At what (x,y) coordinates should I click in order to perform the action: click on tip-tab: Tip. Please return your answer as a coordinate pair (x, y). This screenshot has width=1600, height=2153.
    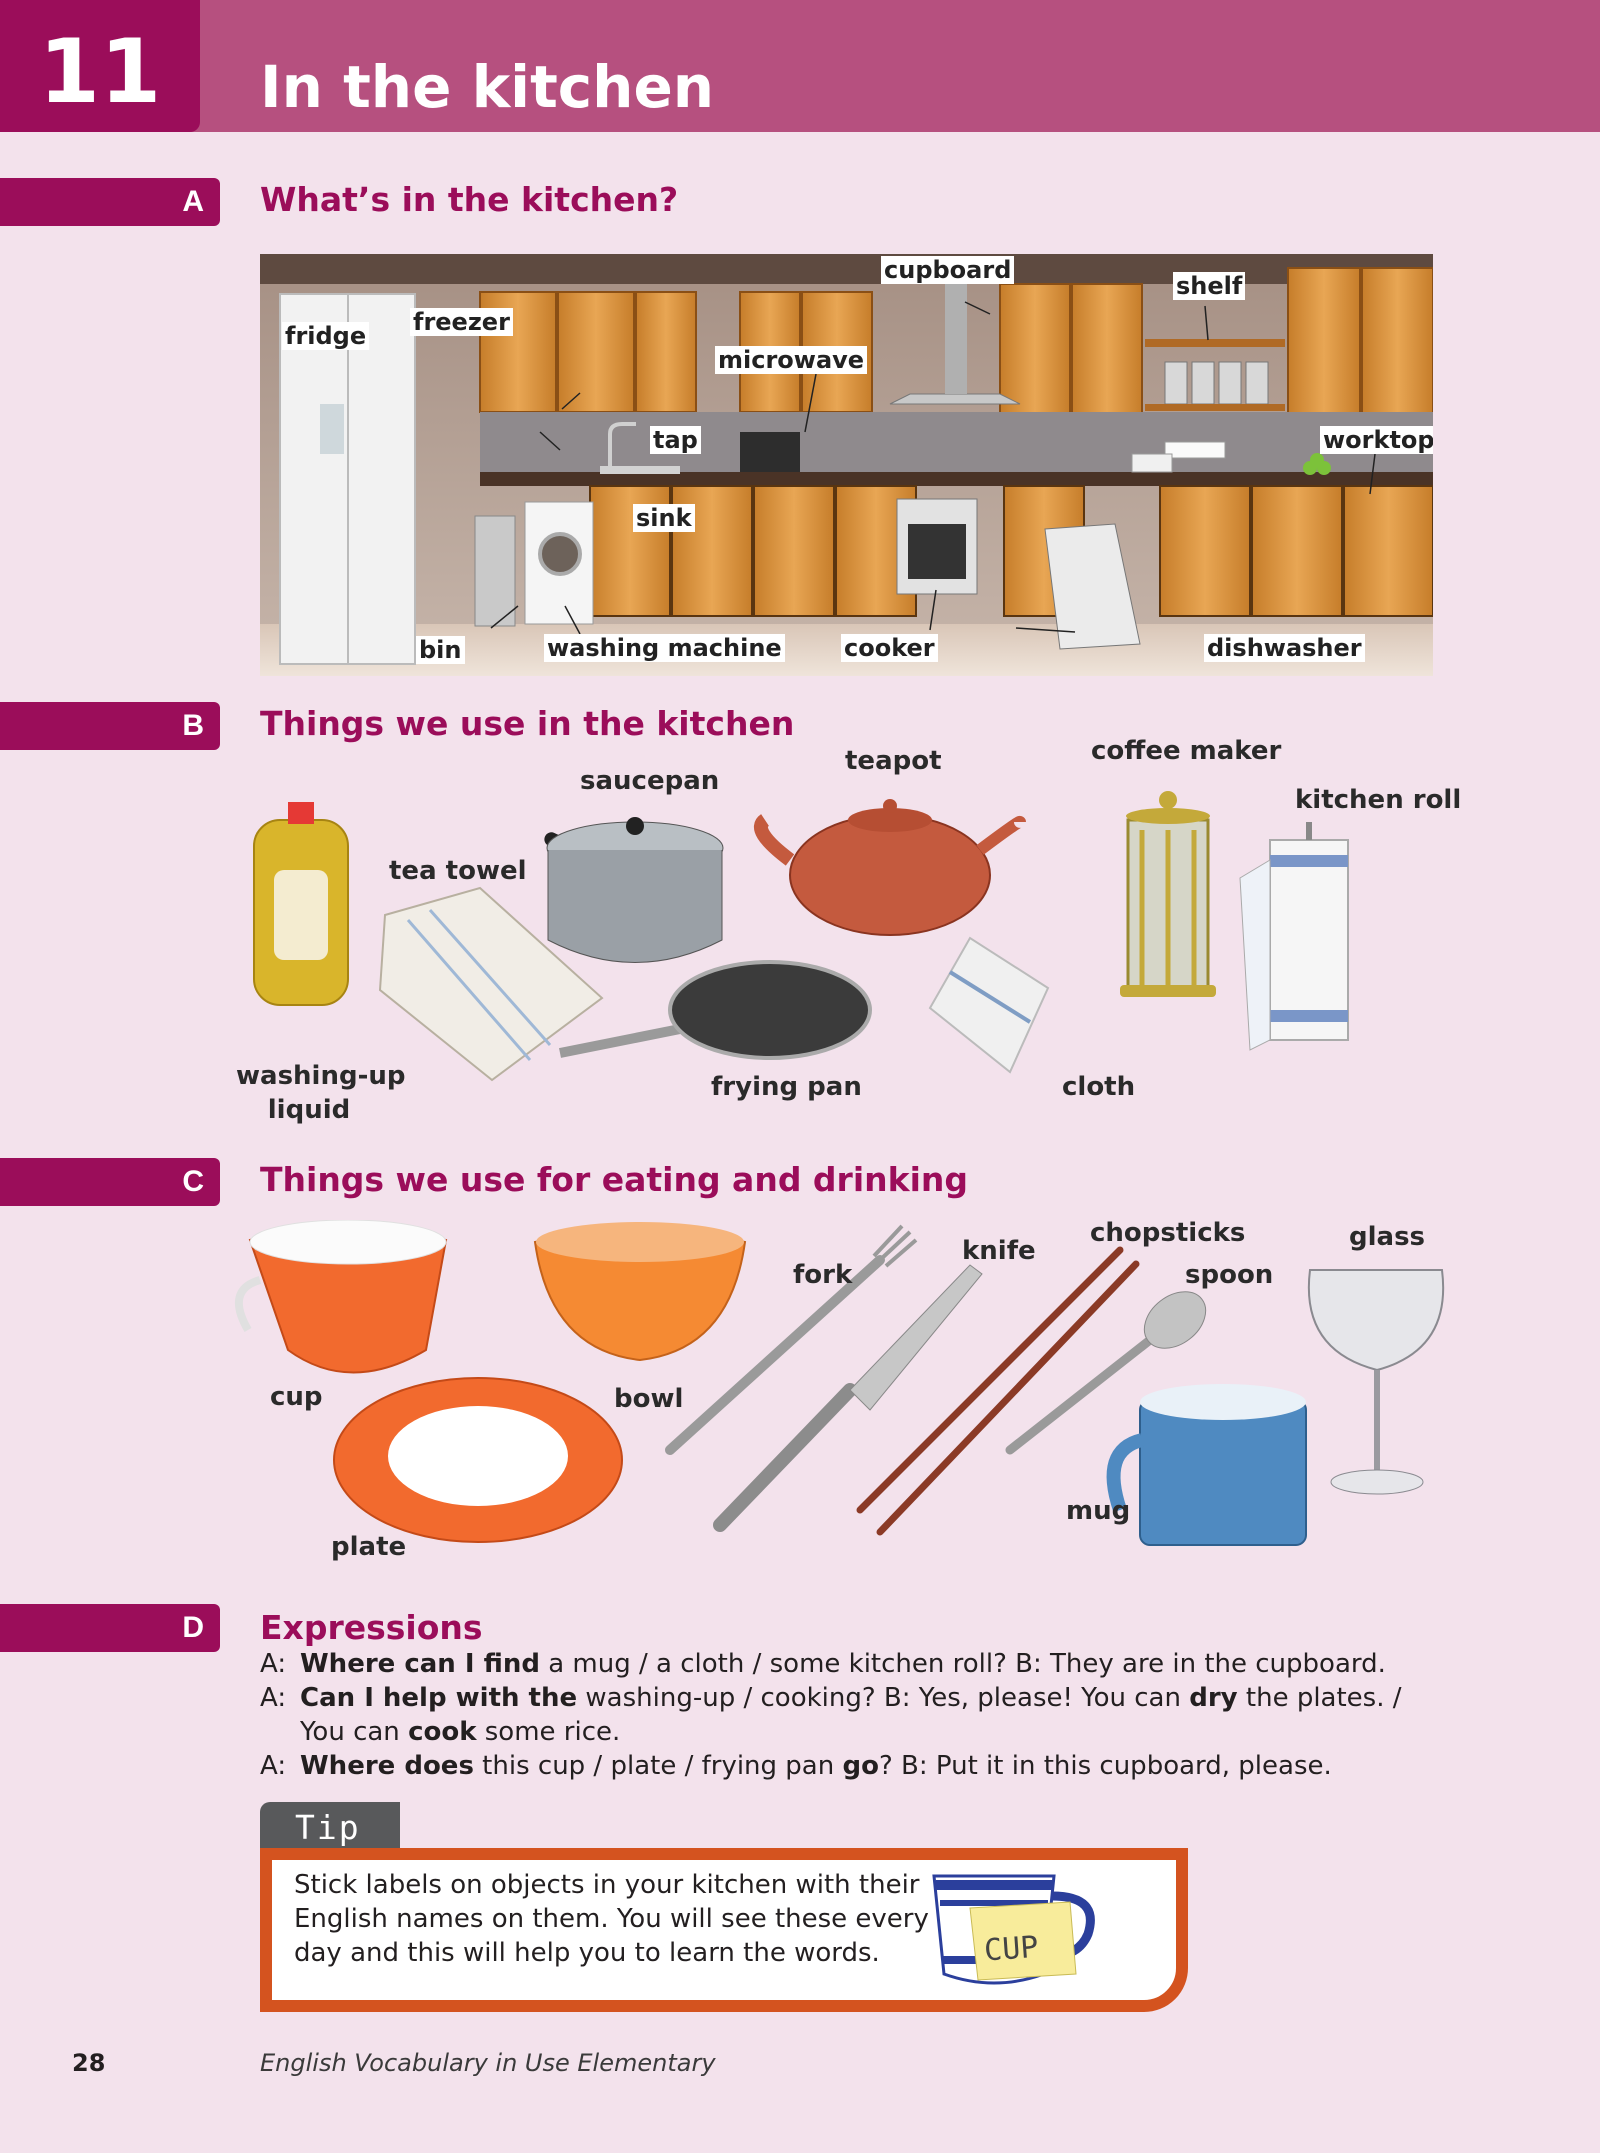
    Looking at the image, I should click on (330, 1826).